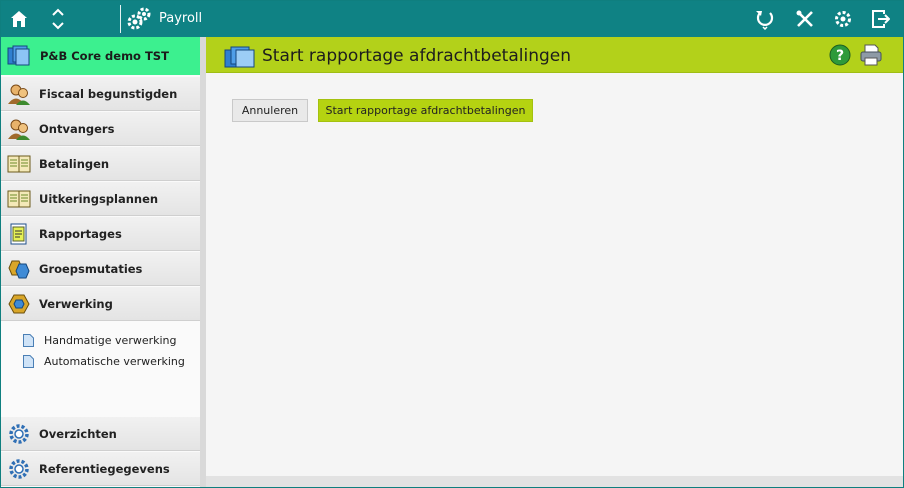 This screenshot has height=488, width=904. I want to click on tools-icon, so click(805, 19).